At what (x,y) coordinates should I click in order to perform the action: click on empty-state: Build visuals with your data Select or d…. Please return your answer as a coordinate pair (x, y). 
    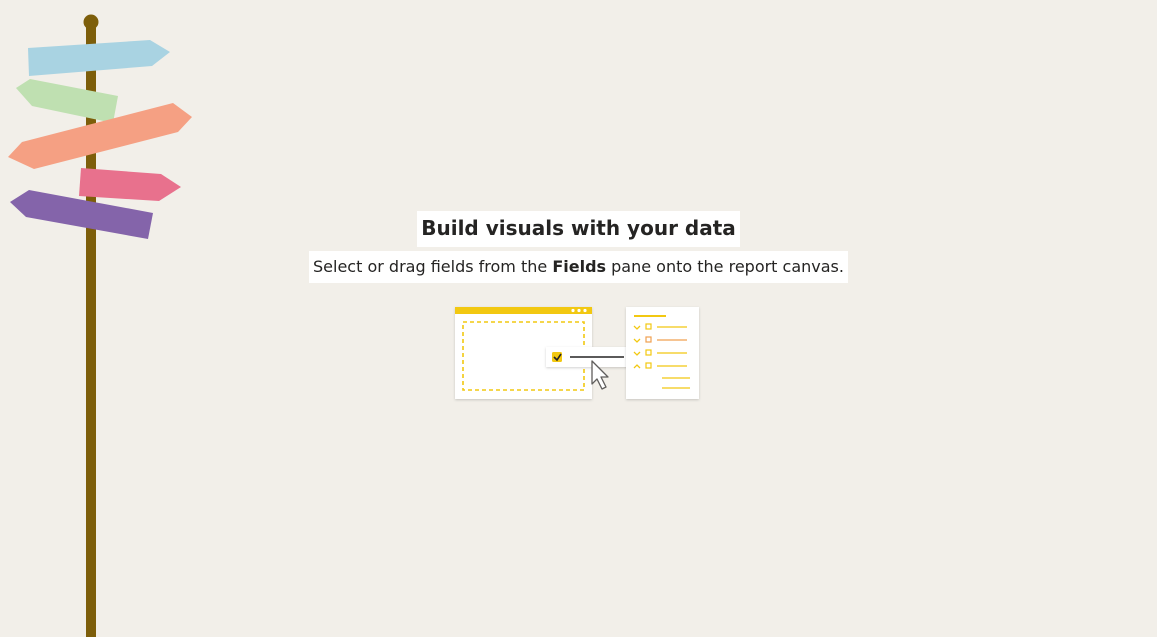
    Looking at the image, I should click on (578, 247).